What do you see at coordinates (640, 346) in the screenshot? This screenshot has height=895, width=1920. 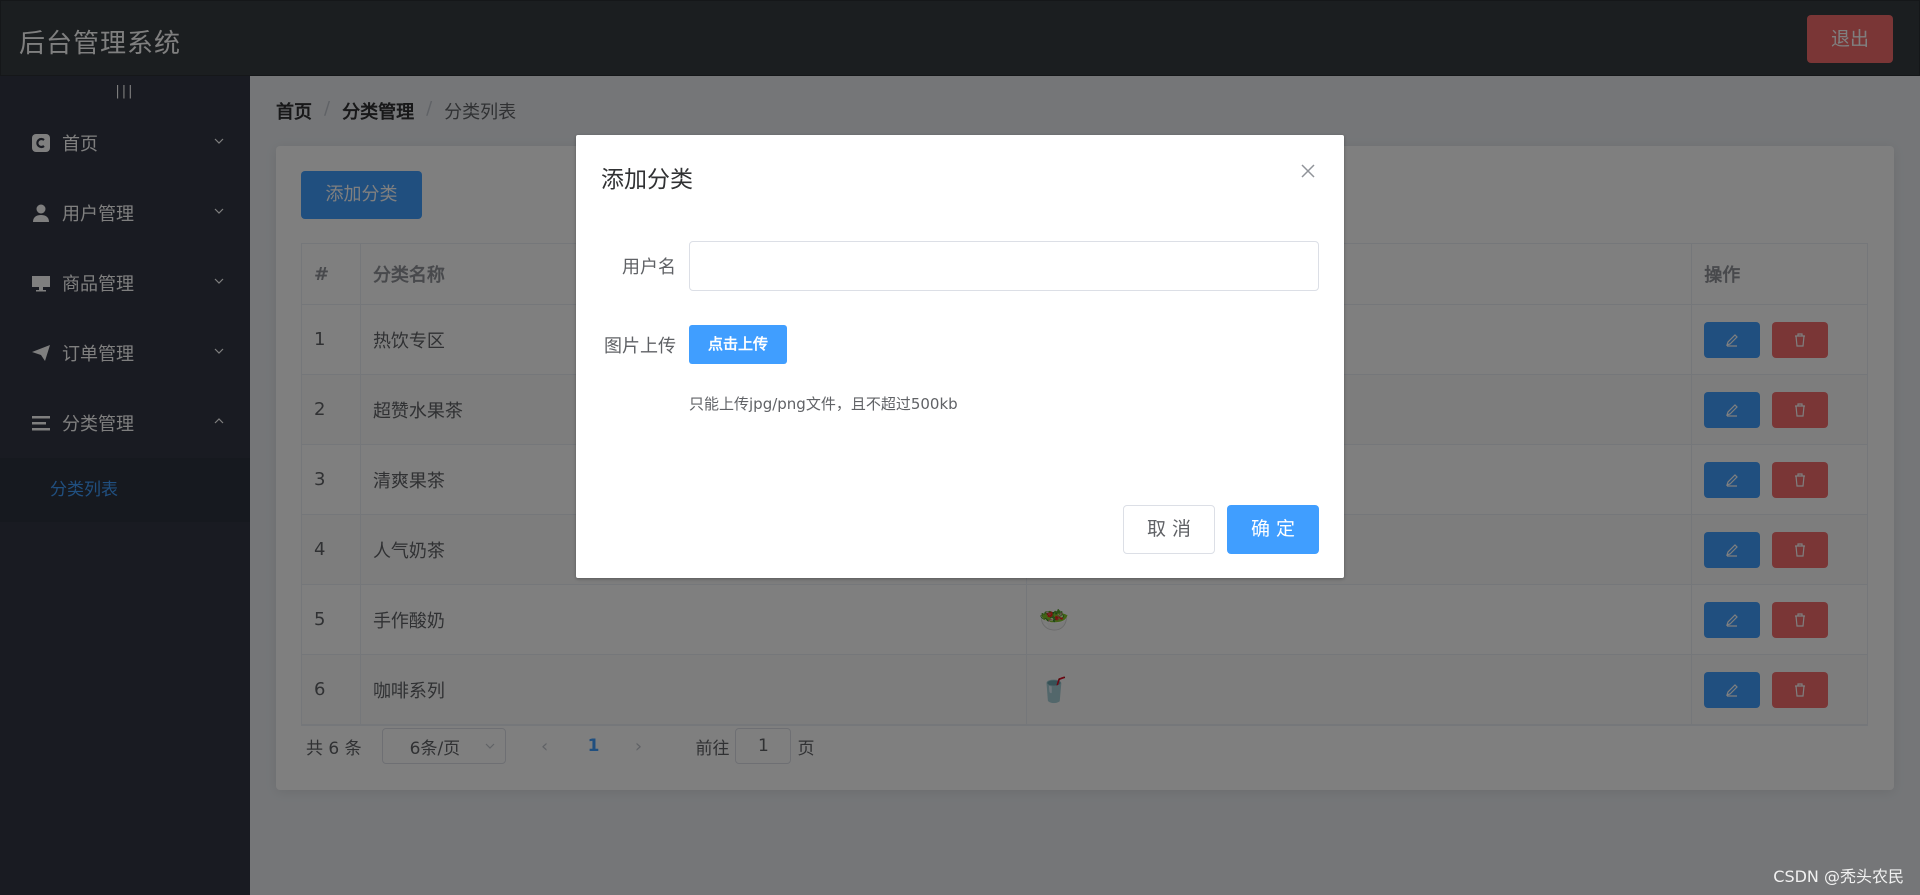 I see `upload-label: 图片上传` at bounding box center [640, 346].